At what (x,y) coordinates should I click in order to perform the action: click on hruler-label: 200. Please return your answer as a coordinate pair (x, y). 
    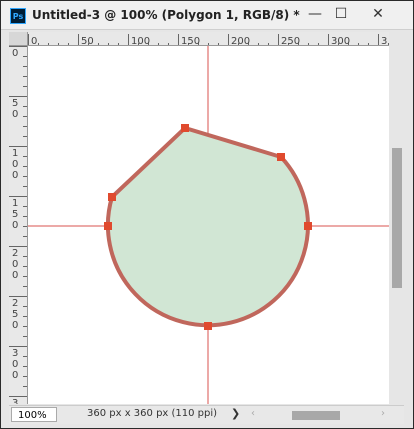
    Looking at the image, I should click on (240, 41).